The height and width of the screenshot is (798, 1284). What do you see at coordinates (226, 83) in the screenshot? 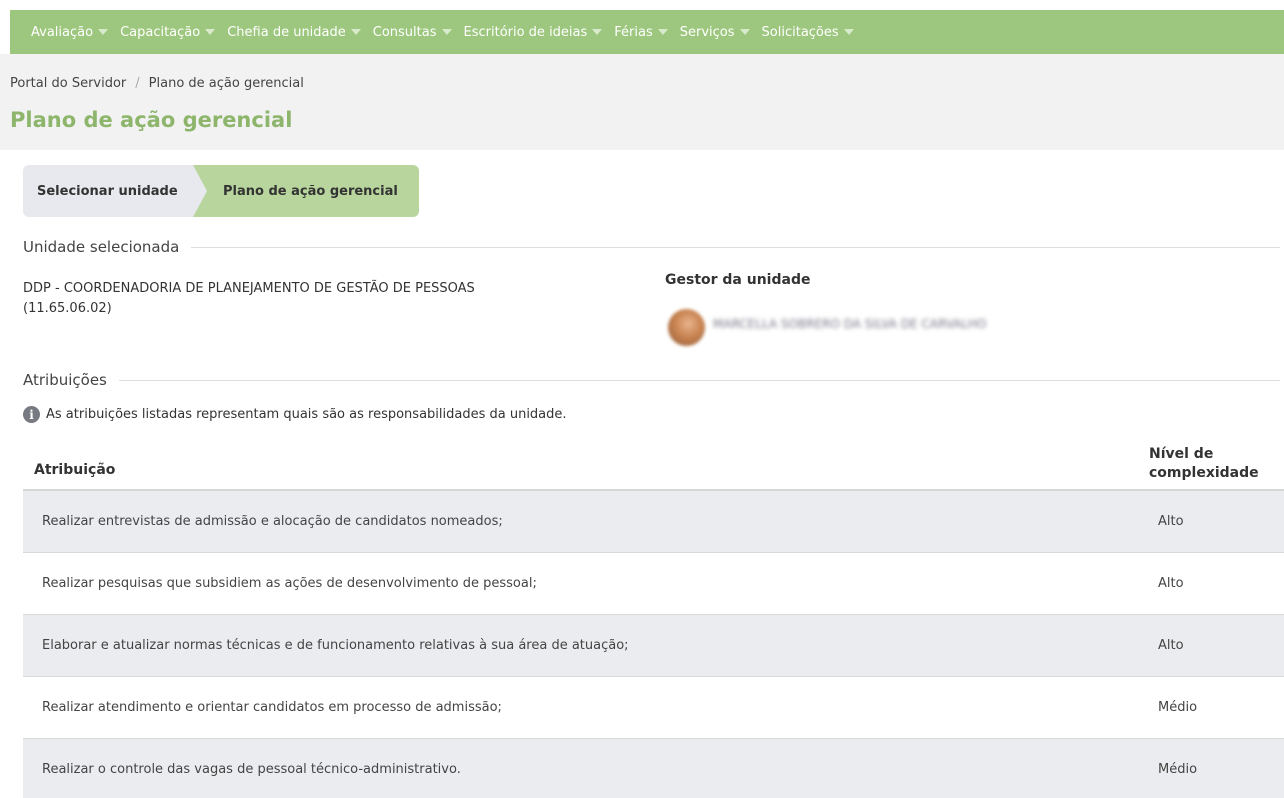
I see `breadcrumb-current: Plano de ação gerencial` at bounding box center [226, 83].